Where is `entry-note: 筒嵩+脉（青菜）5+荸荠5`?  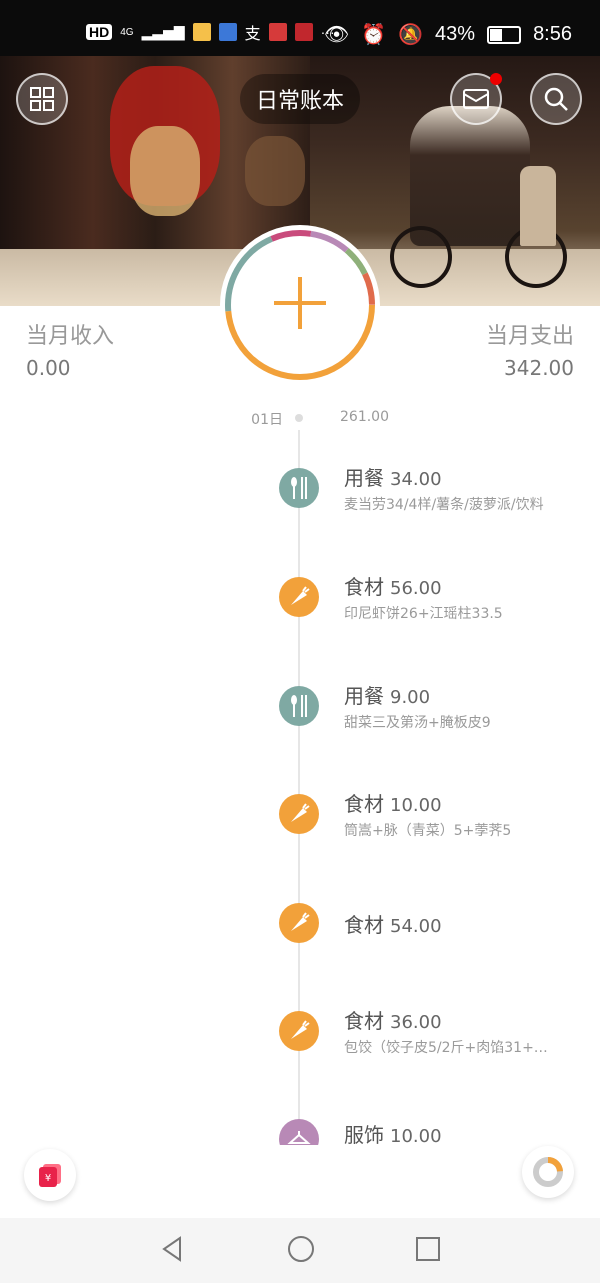 entry-note: 筒嵩+脉（青菜）5+荸荠5 is located at coordinates (428, 831).